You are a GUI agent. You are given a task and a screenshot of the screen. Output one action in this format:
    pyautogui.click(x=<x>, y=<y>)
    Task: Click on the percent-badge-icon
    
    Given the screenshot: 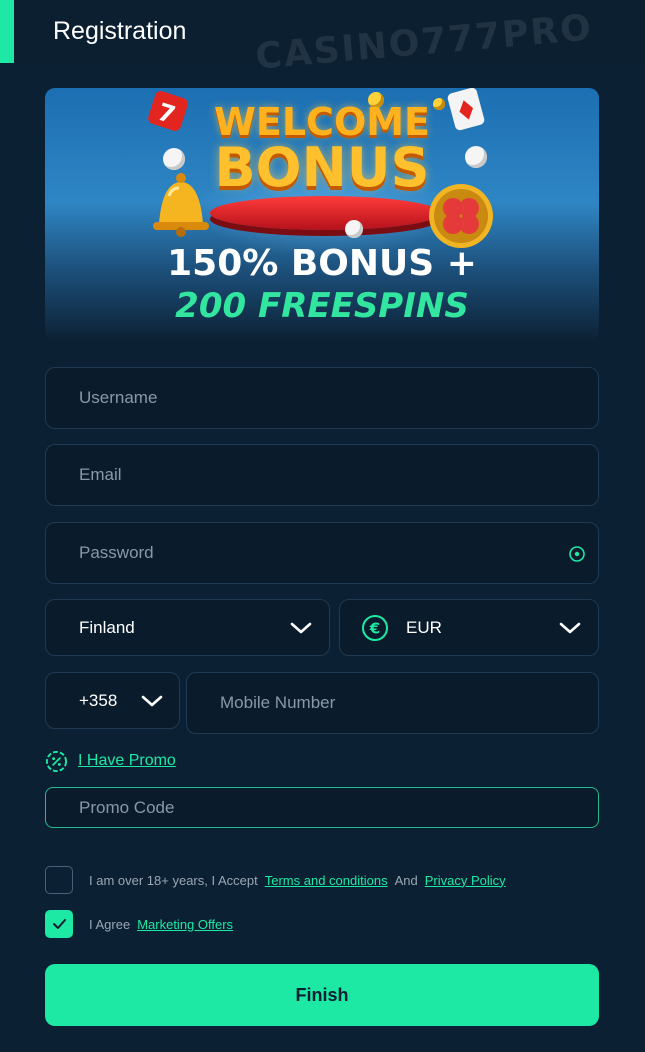 What is the action you would take?
    pyautogui.click(x=56, y=761)
    